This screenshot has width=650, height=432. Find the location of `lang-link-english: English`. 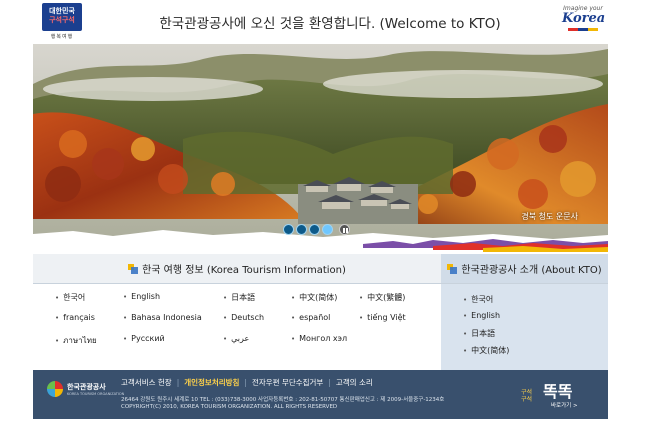

lang-link-english: English is located at coordinates (173, 302).